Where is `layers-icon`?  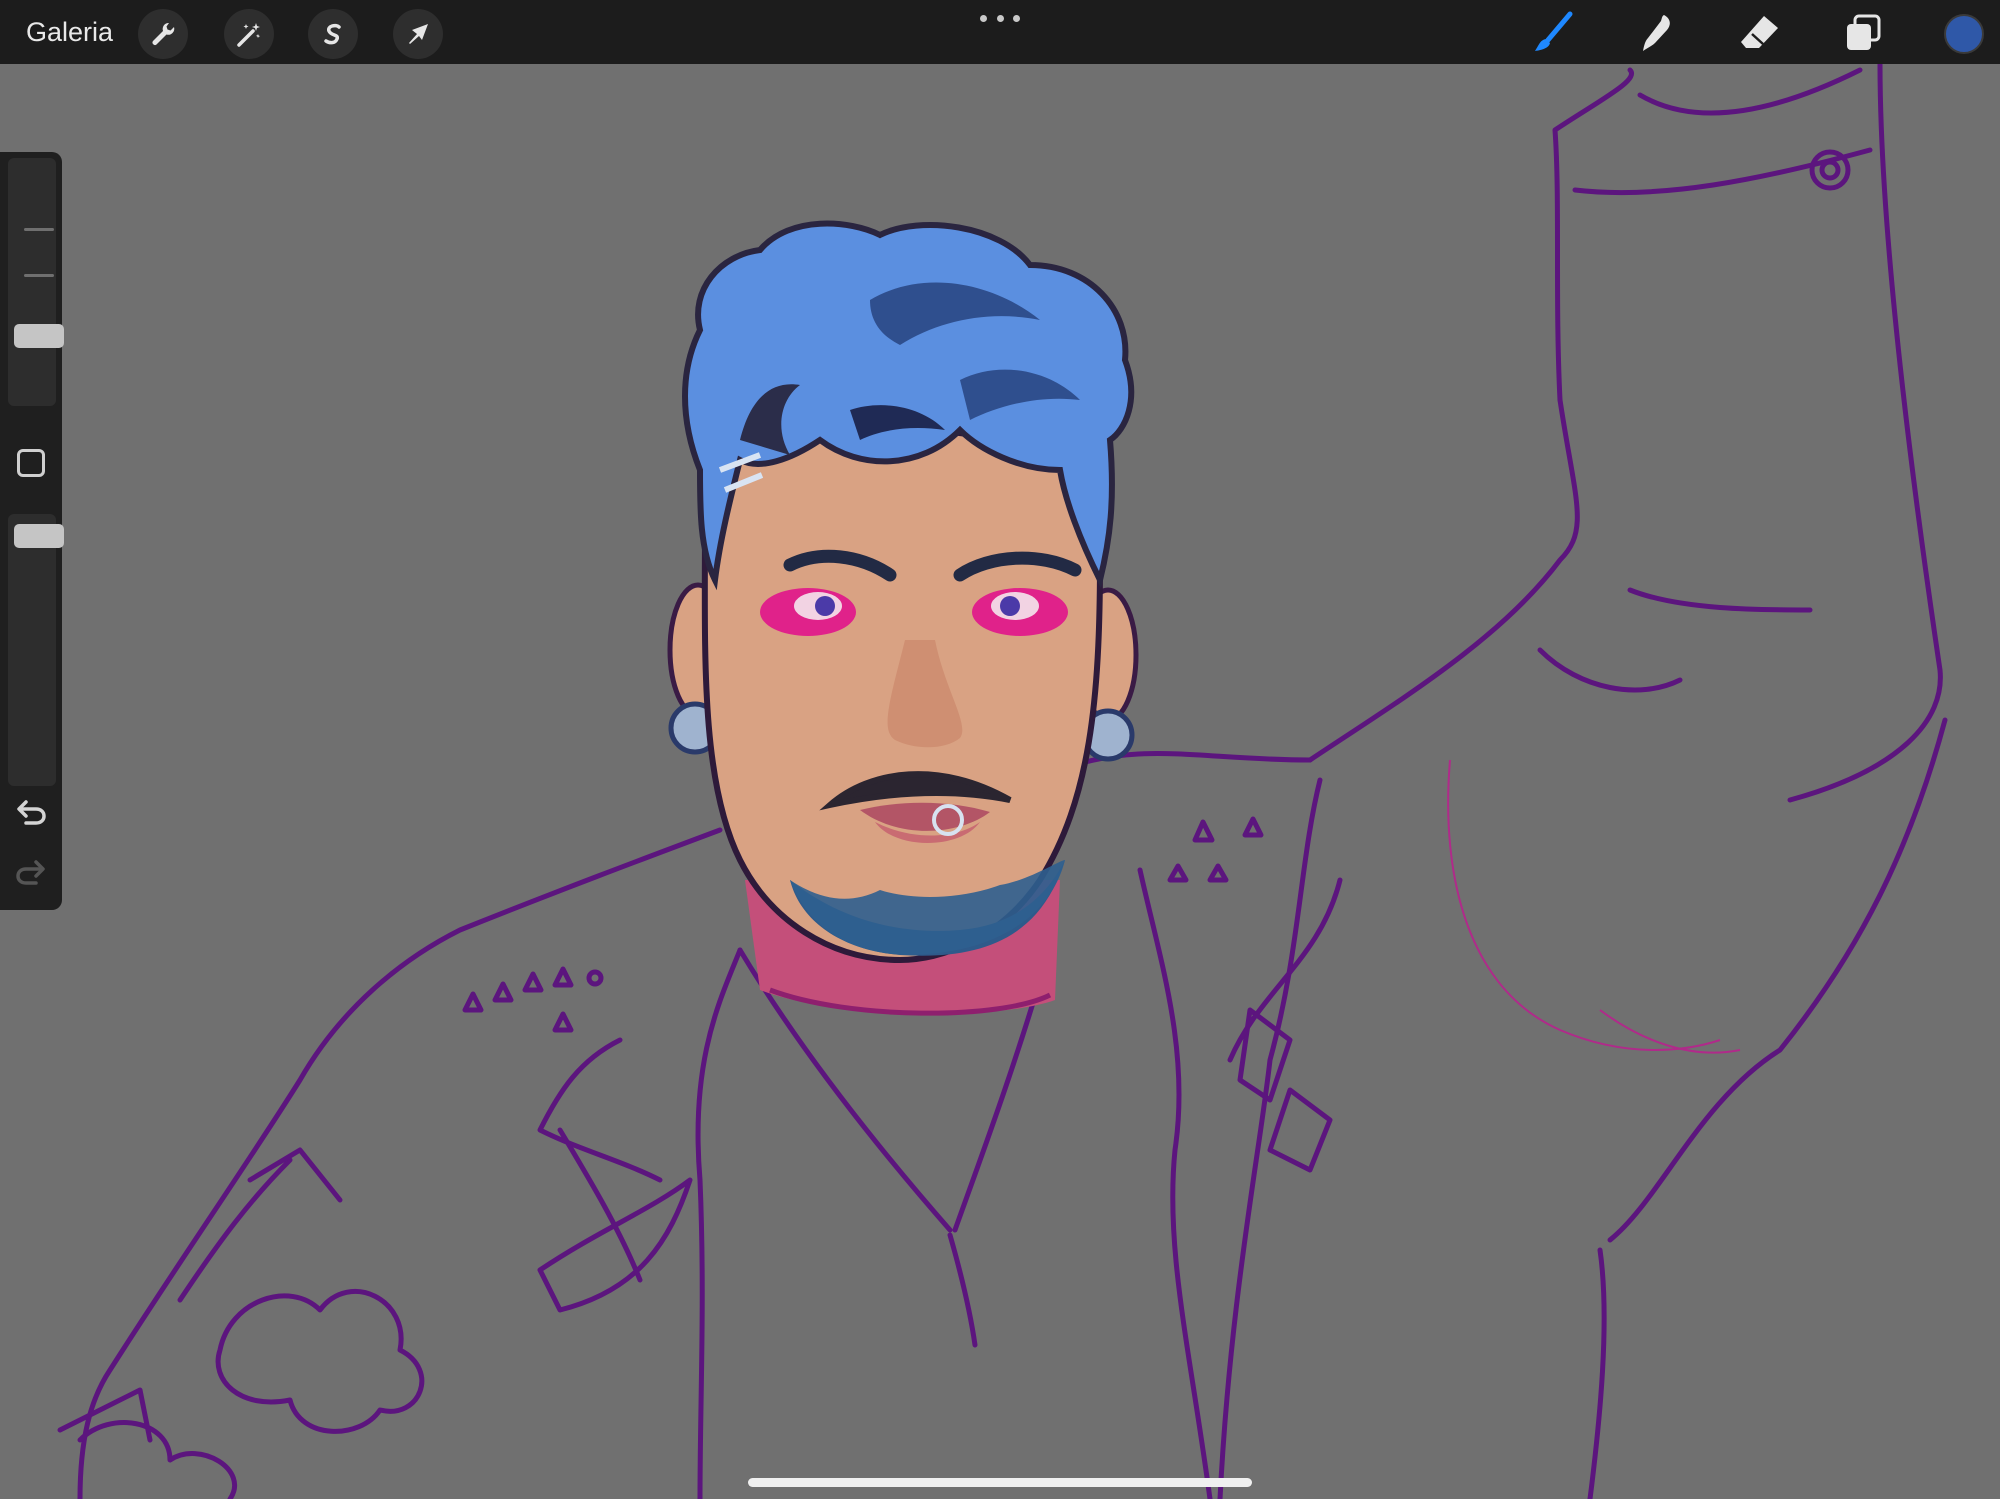
layers-icon is located at coordinates (1864, 32).